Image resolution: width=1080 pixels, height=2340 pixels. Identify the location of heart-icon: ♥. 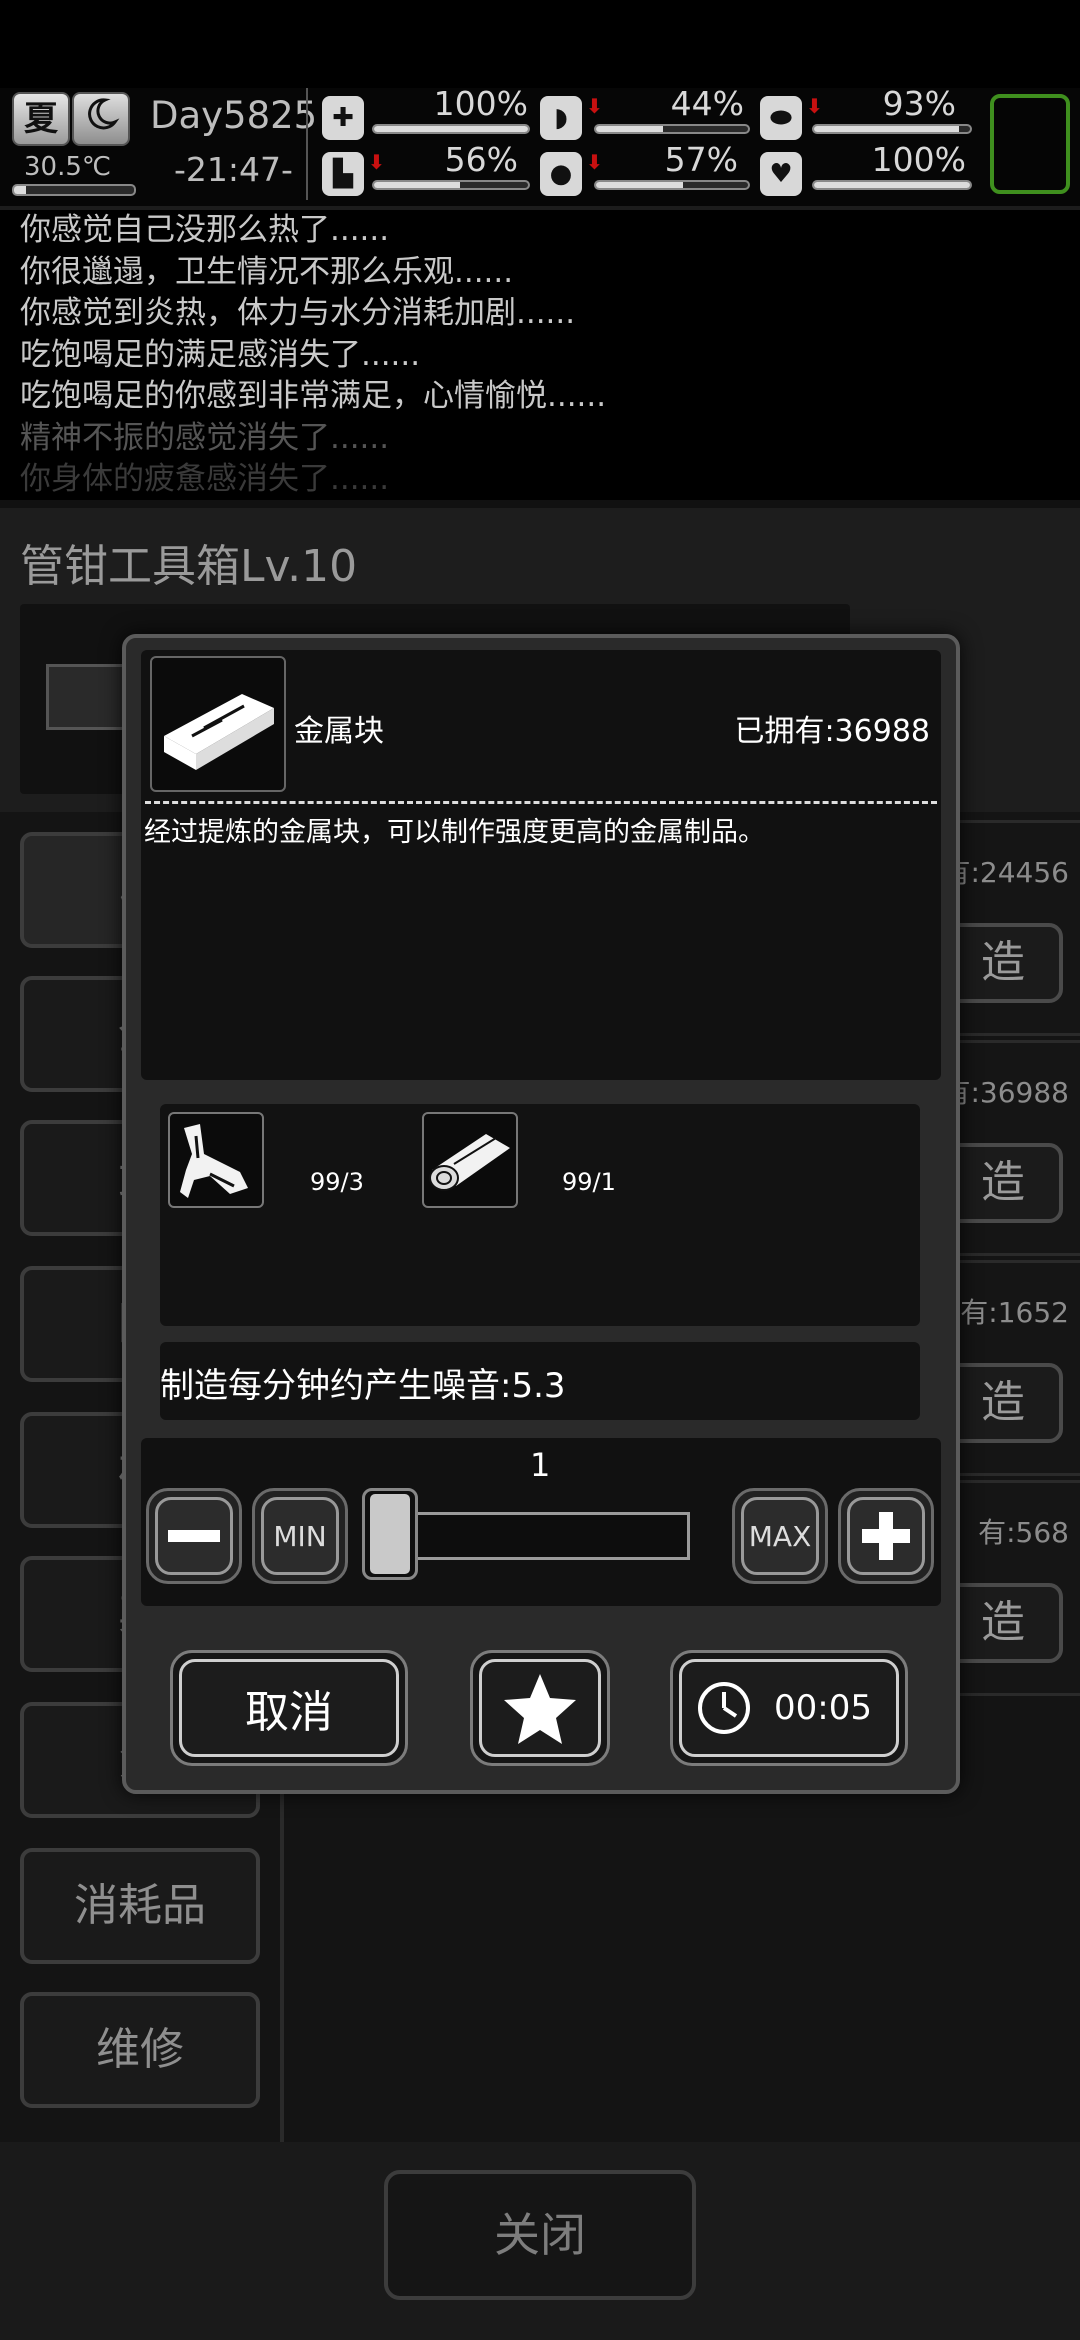
(781, 174).